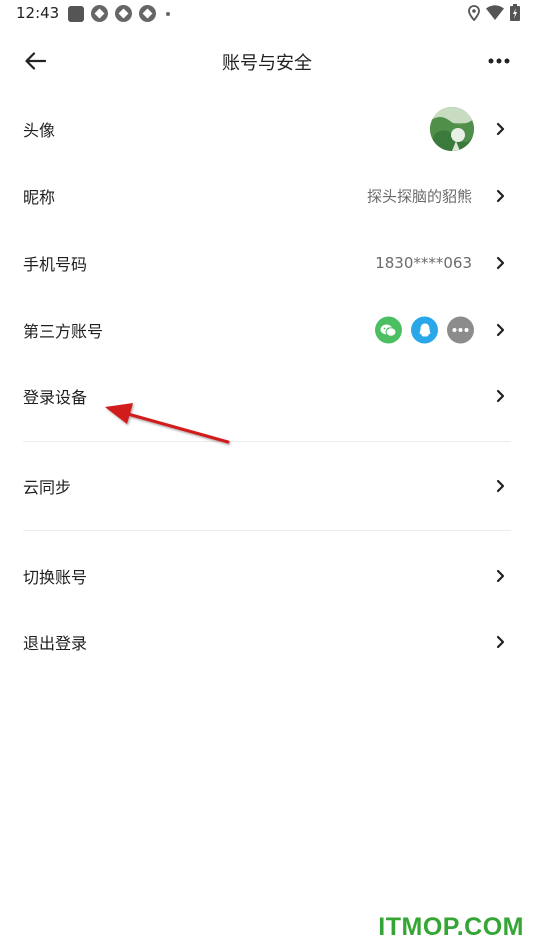  I want to click on qq-icon, so click(424, 330).